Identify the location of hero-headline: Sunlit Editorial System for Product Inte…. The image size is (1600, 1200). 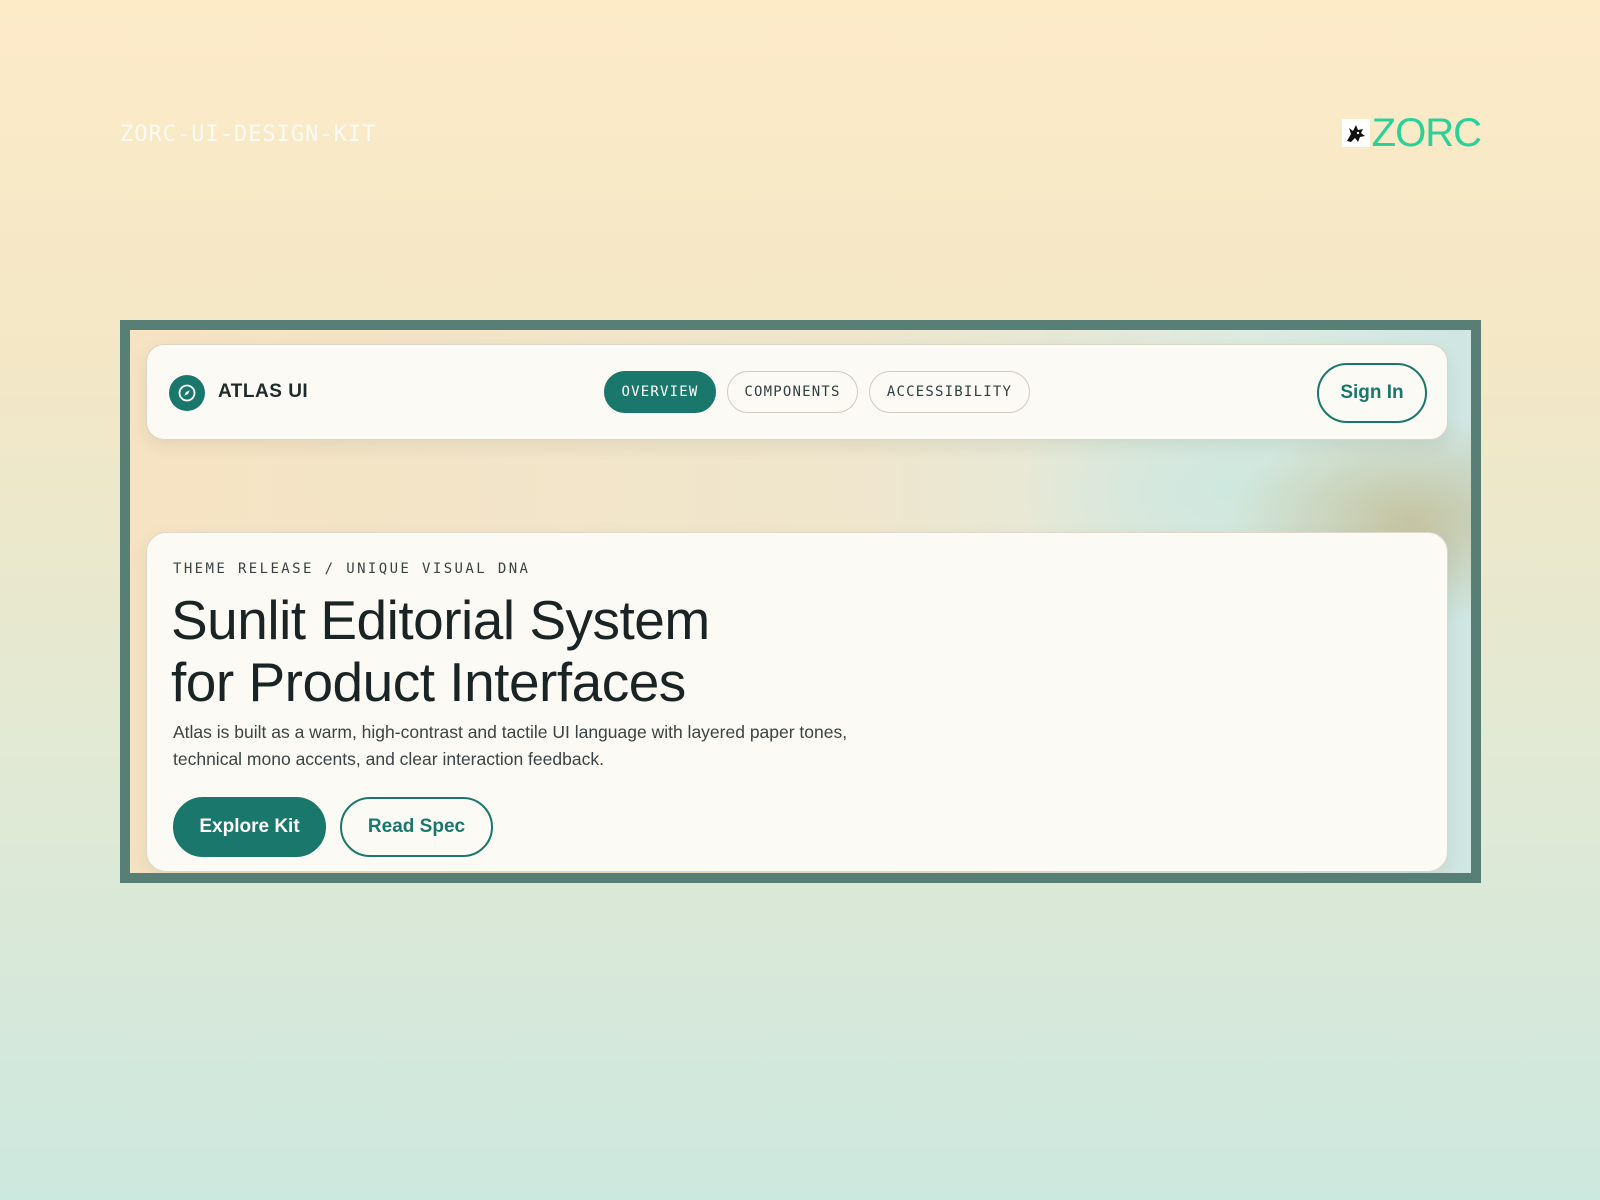
(571, 651).